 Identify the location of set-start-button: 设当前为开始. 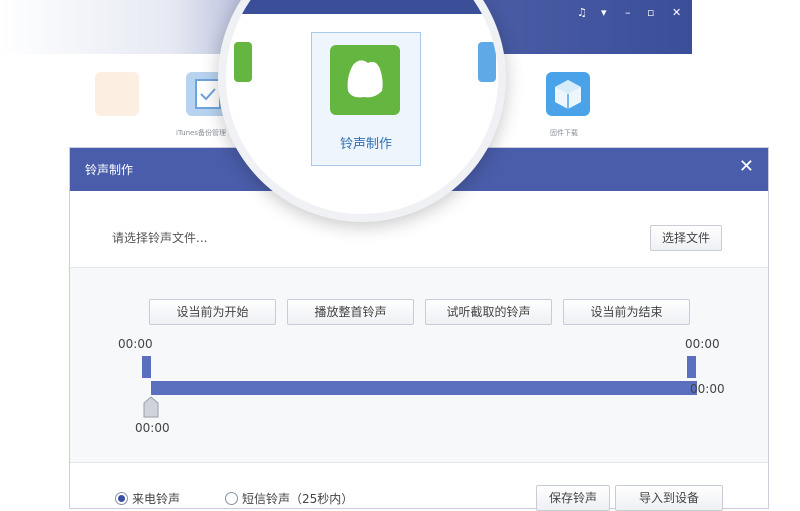
(212, 312).